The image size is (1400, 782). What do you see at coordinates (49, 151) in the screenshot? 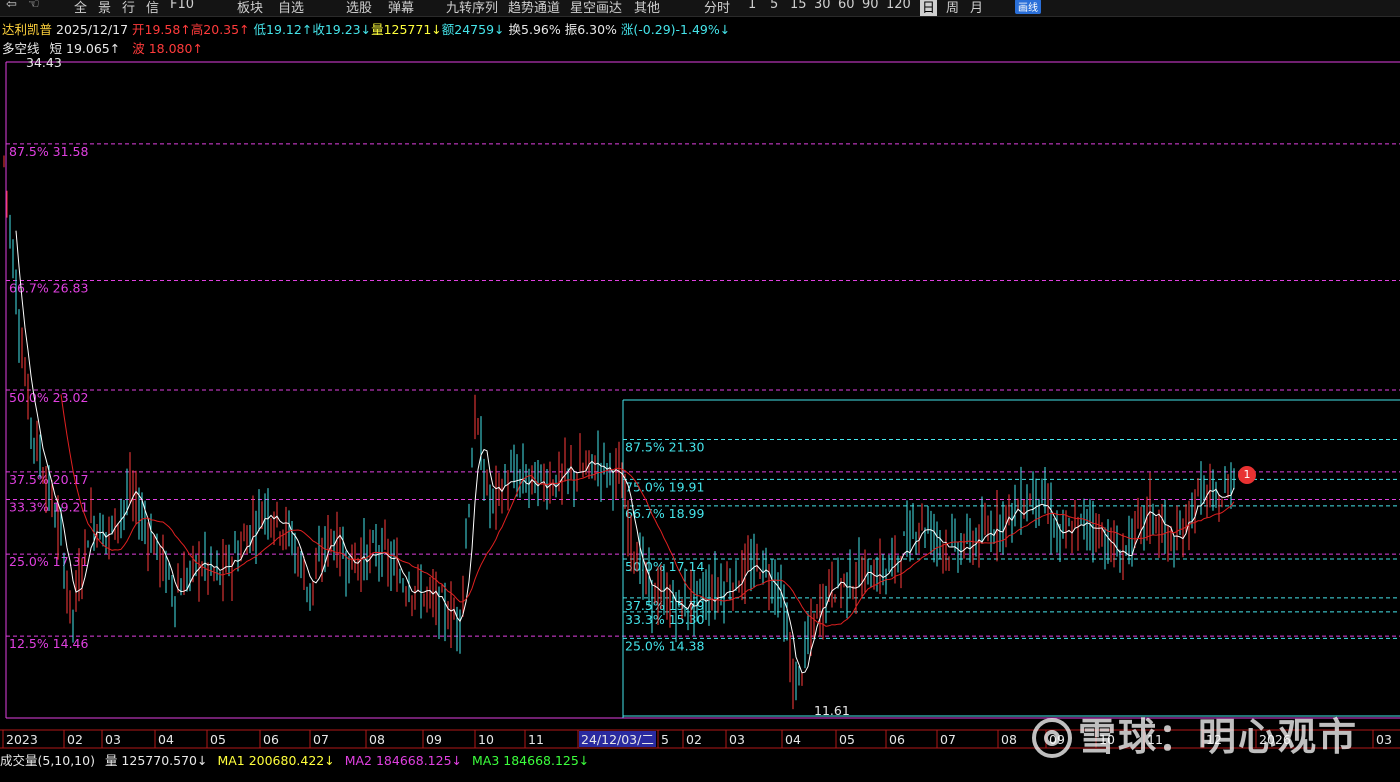
I see `fib-left-label: 87.5% 31.58` at bounding box center [49, 151].